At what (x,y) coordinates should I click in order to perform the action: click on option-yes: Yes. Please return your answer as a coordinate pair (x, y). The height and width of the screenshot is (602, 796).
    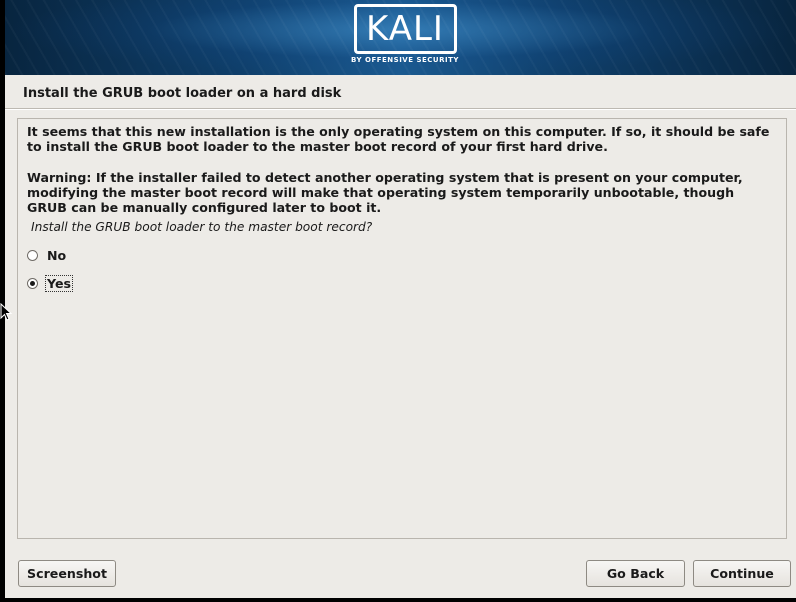
    Looking at the image, I should click on (50, 283).